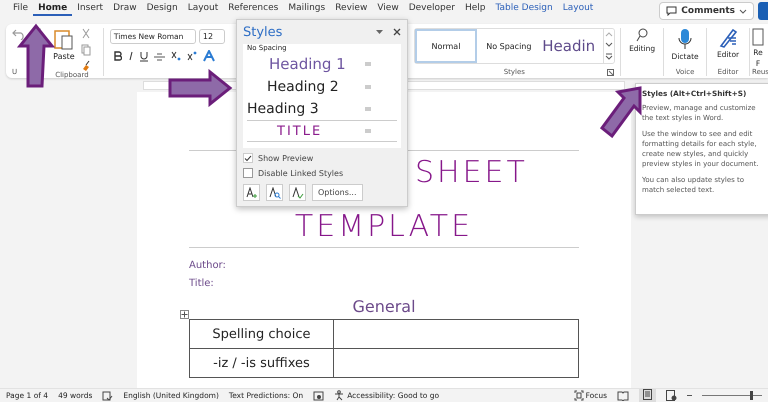 The height and width of the screenshot is (402, 768). Describe the element at coordinates (64, 39) in the screenshot. I see `clipboard-icon` at that location.